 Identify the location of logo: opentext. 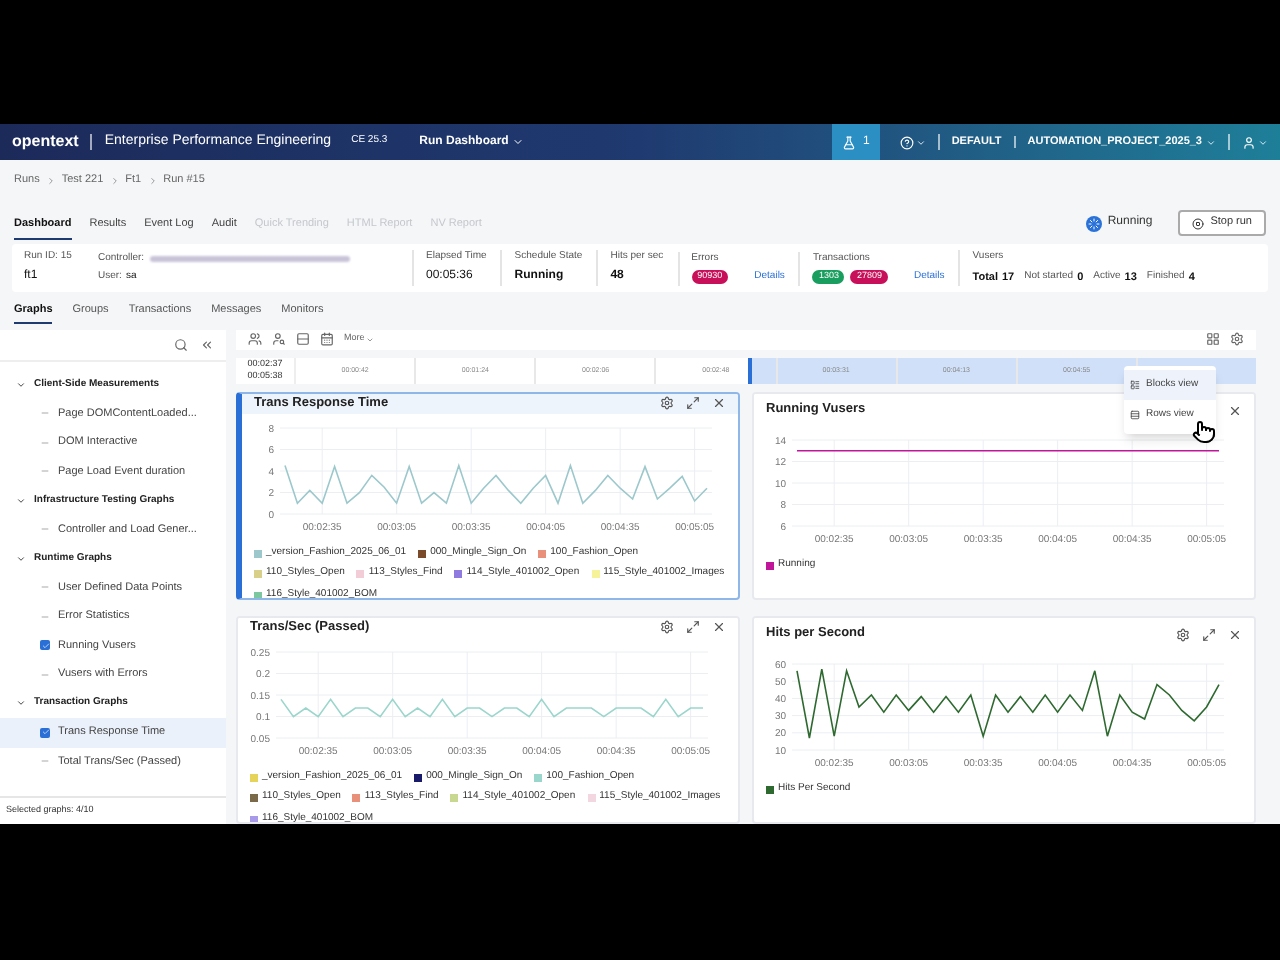
(45, 142).